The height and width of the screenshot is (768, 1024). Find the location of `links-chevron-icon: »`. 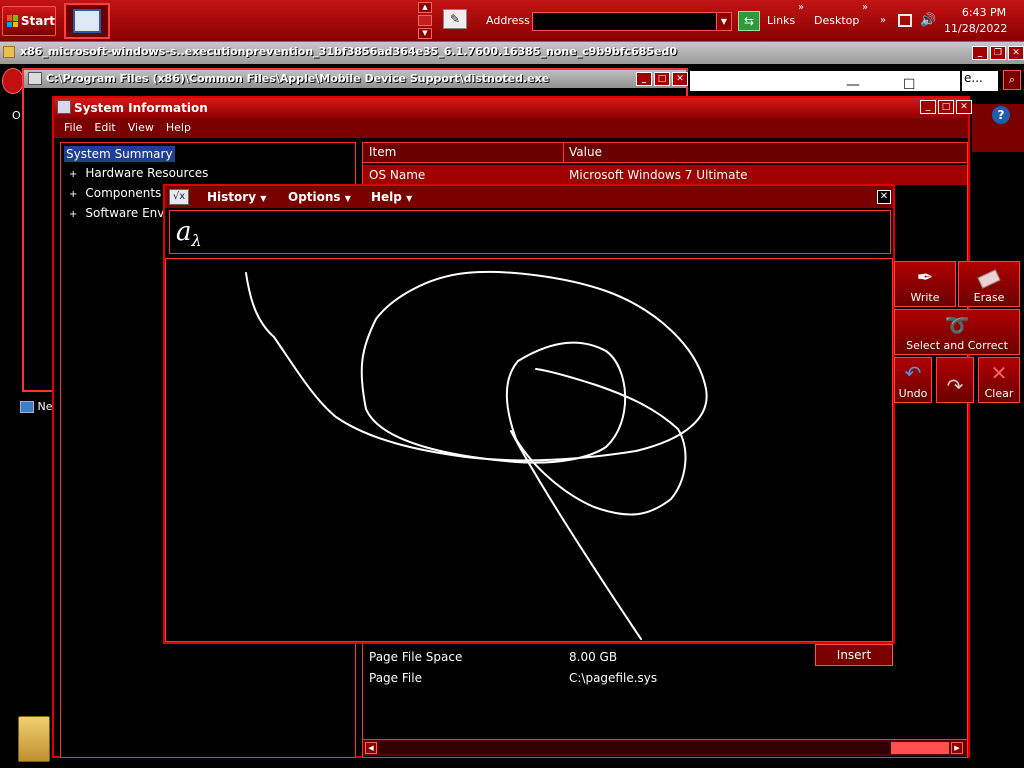

links-chevron-icon: » is located at coordinates (801, 7).